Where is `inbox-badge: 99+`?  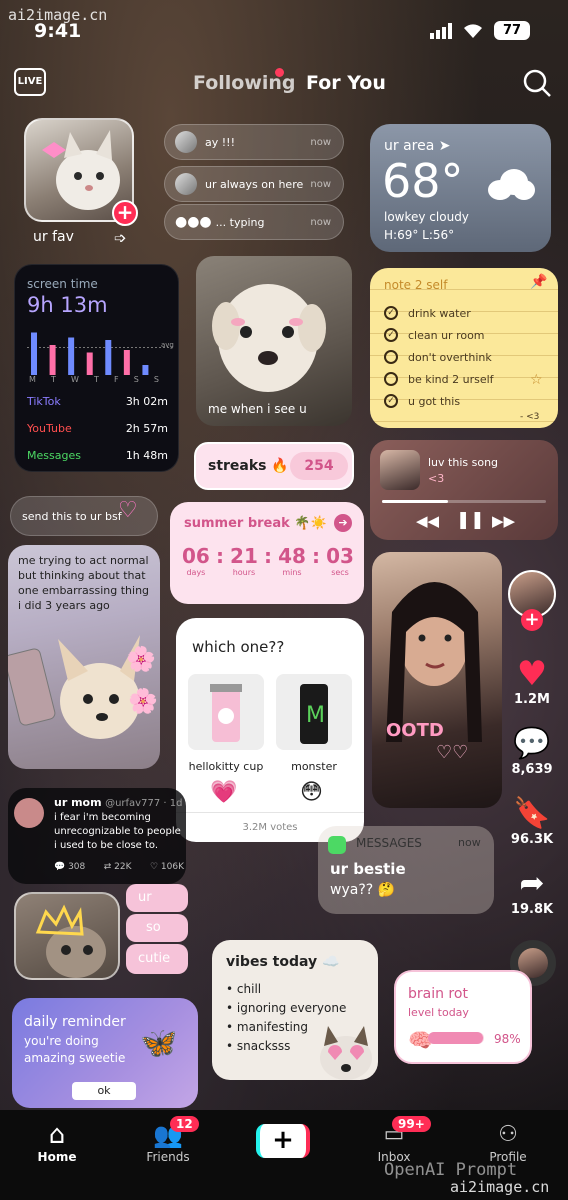 inbox-badge: 99+ is located at coordinates (411, 1124).